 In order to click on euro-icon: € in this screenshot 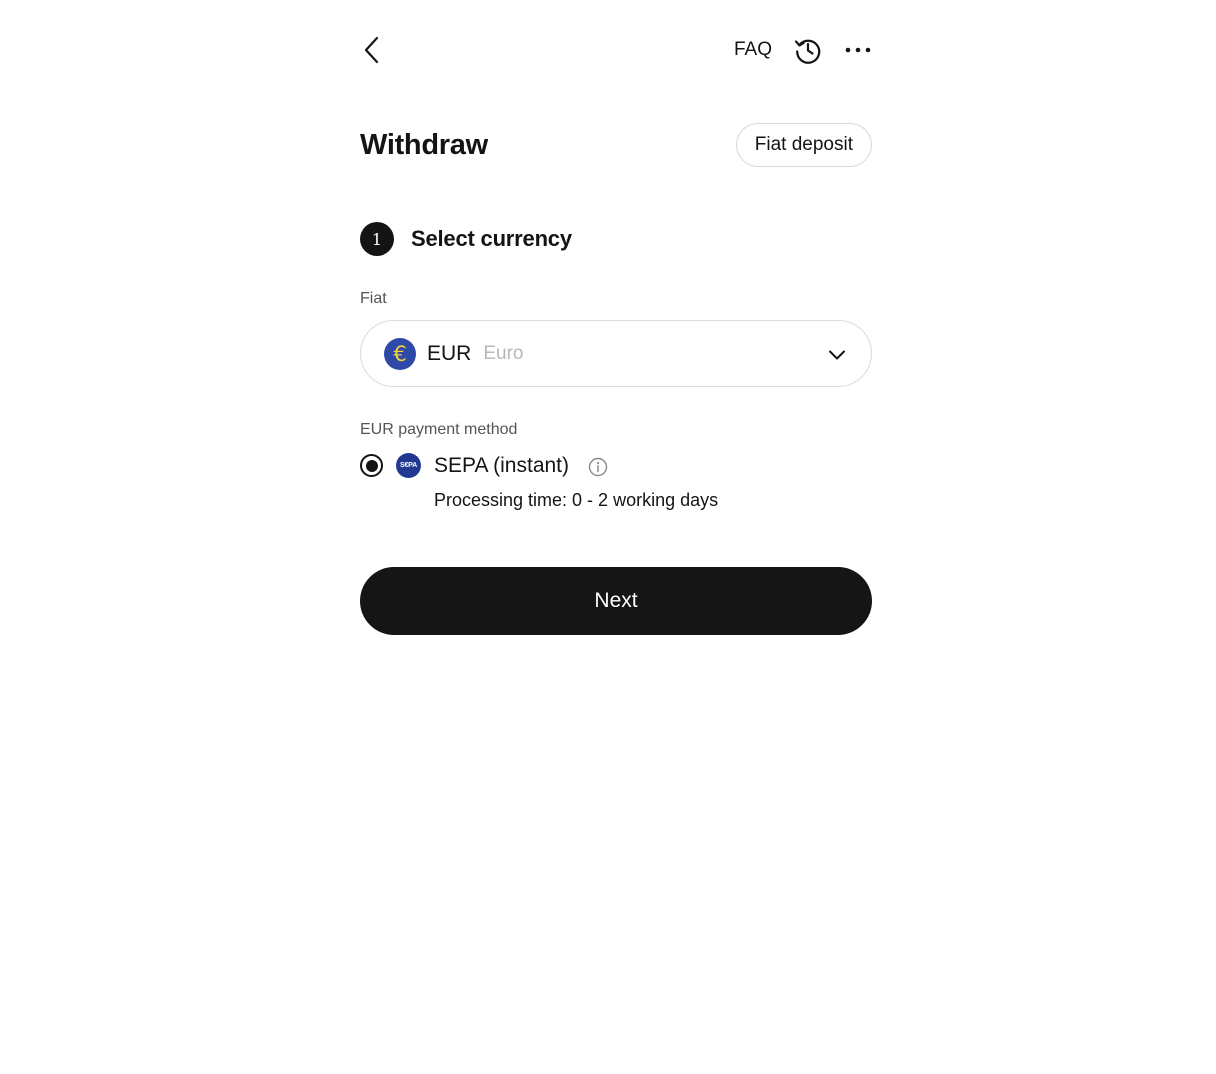, I will do `click(400, 353)`.